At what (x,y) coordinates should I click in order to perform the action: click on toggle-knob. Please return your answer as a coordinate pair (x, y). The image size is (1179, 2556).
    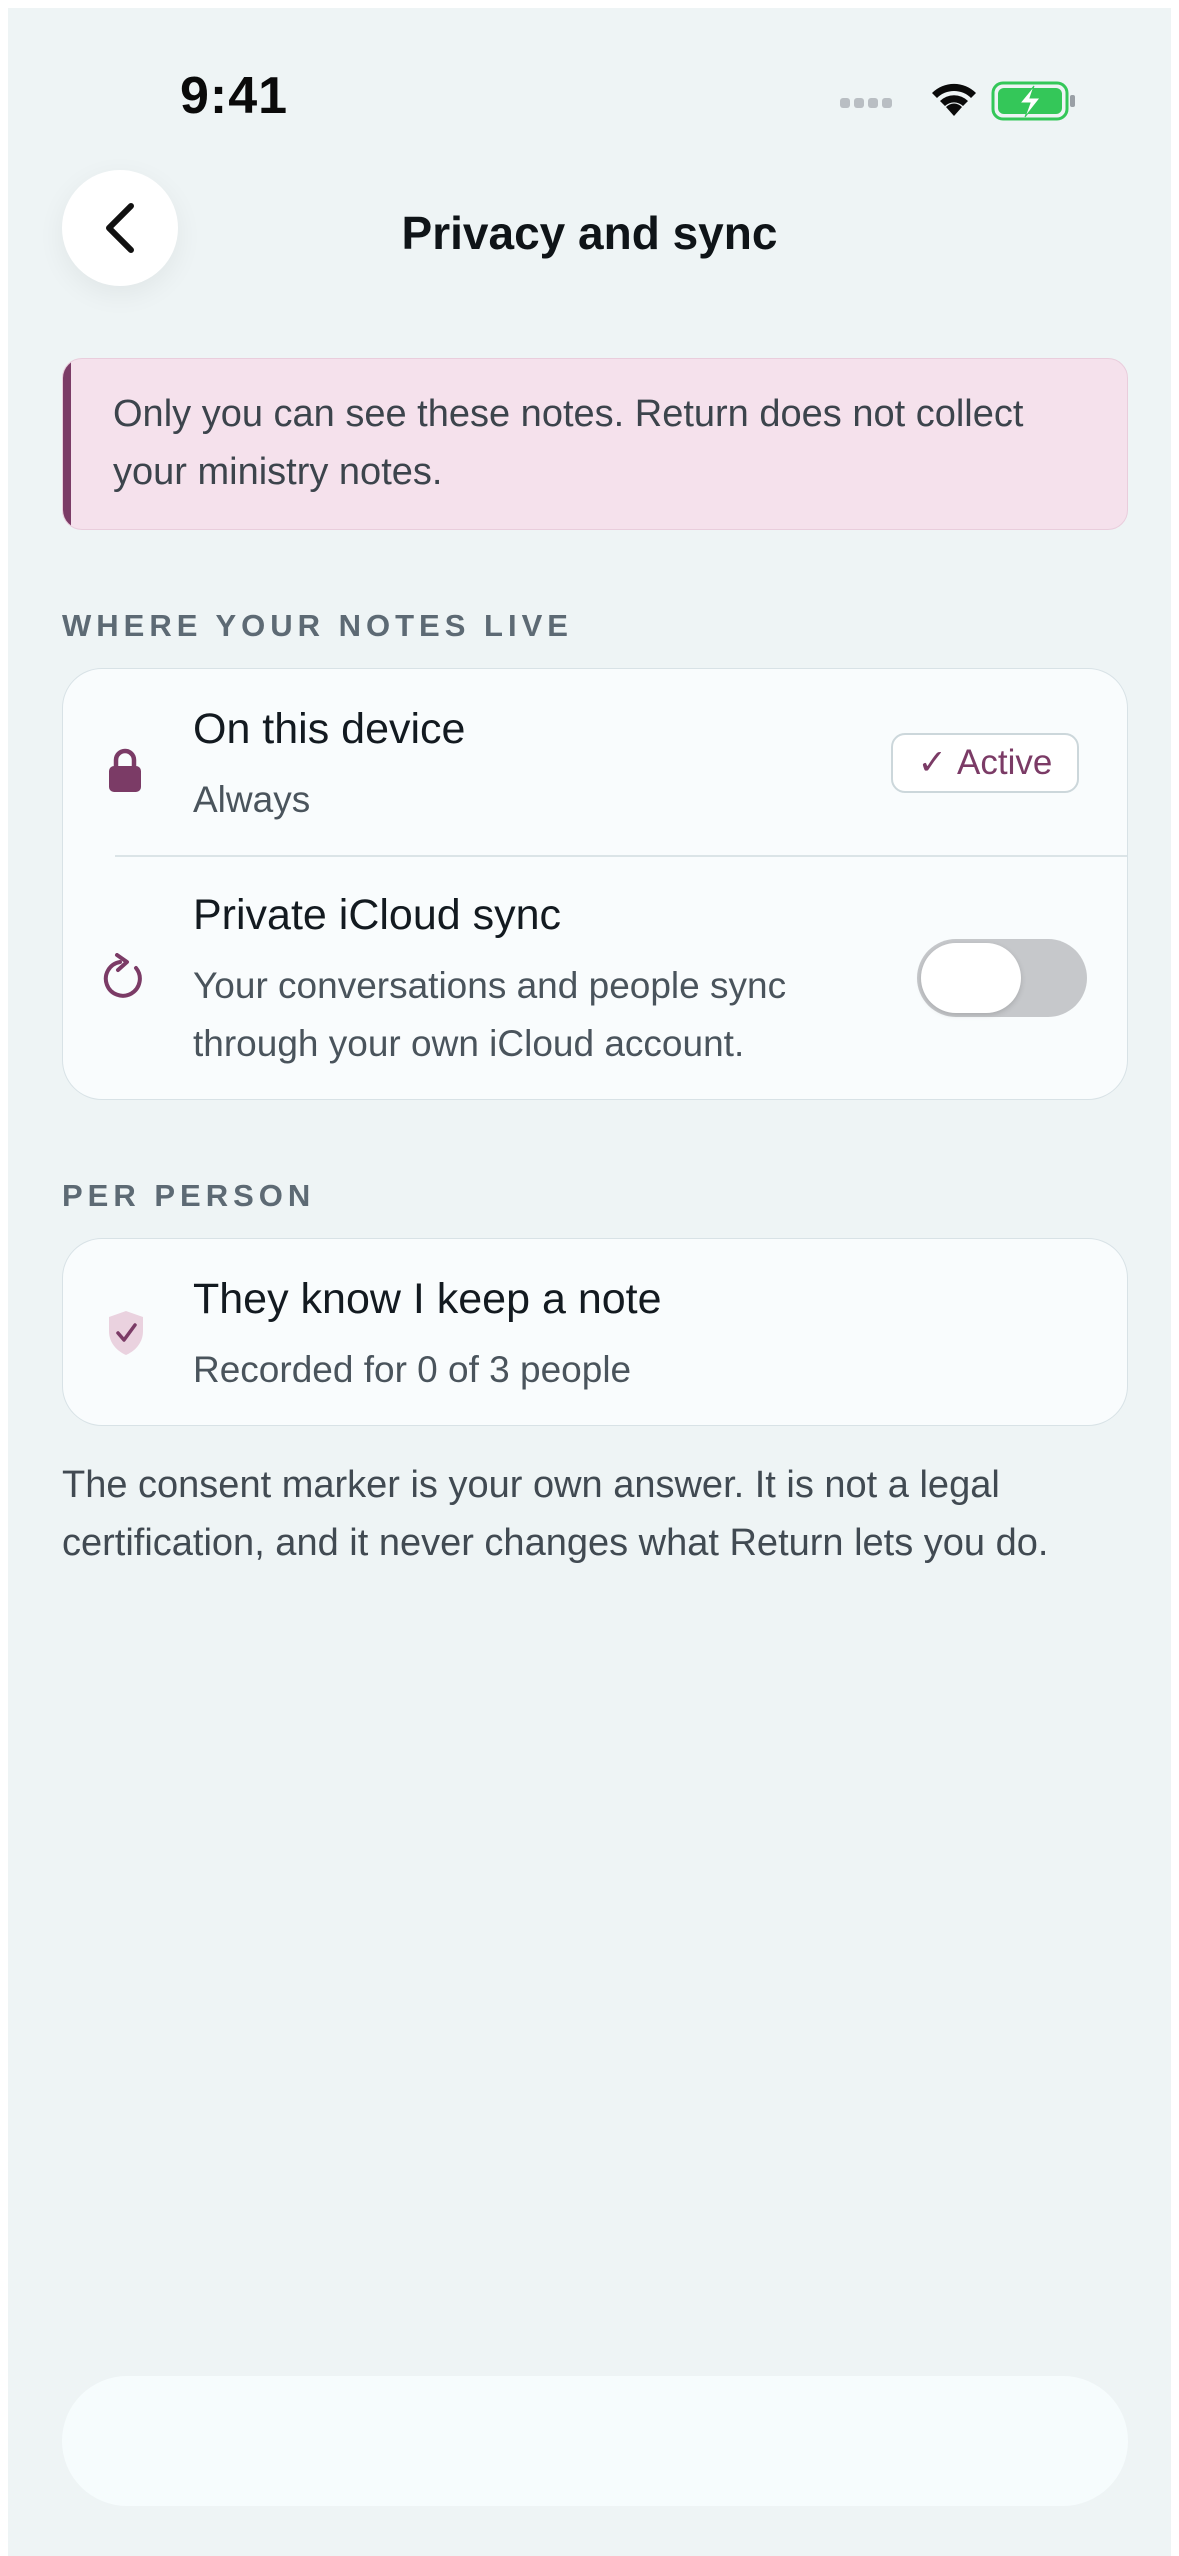
    Looking at the image, I should click on (971, 978).